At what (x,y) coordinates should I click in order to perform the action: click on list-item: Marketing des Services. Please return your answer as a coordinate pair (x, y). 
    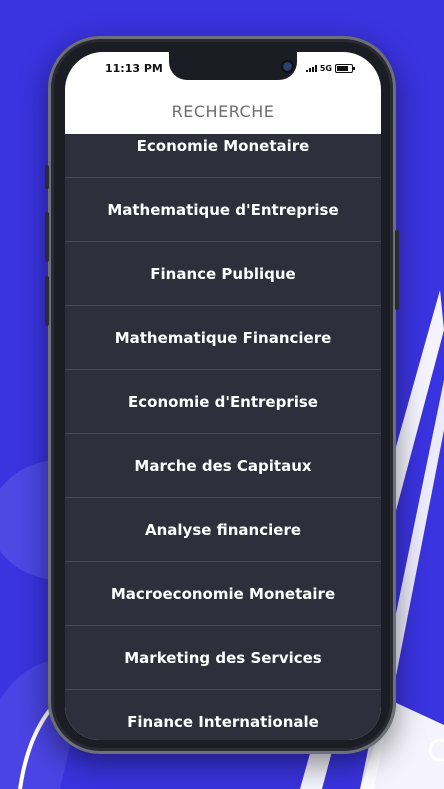
    Looking at the image, I should click on (223, 658).